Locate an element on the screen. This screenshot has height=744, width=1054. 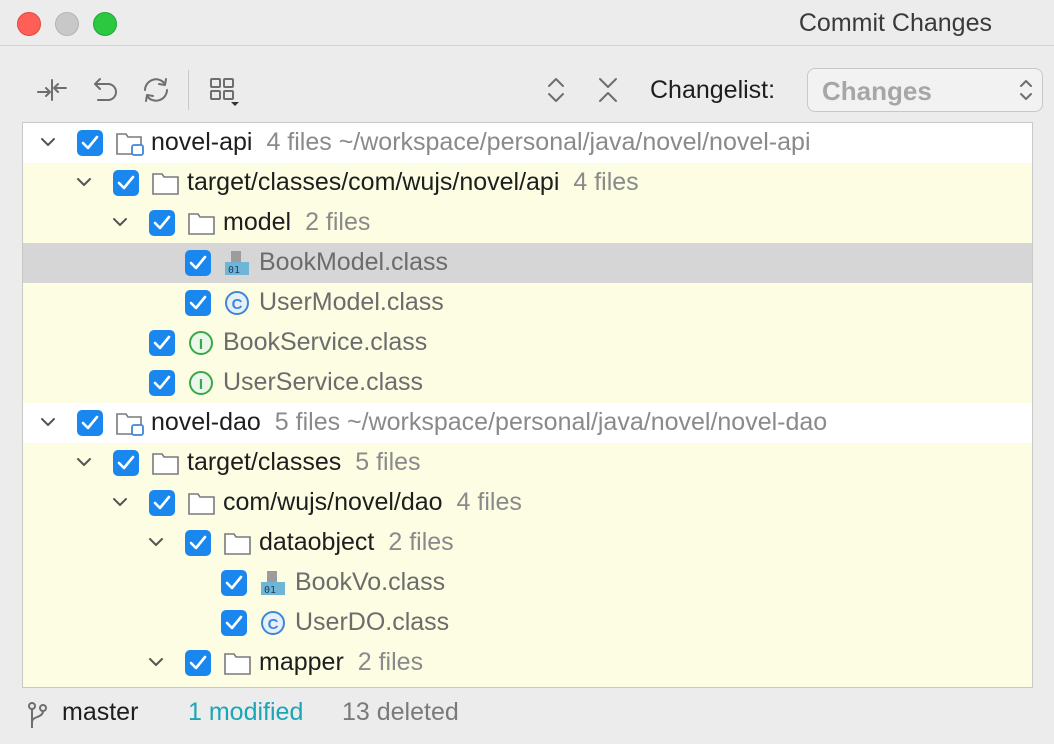
undo-icon is located at coordinates (104, 90).